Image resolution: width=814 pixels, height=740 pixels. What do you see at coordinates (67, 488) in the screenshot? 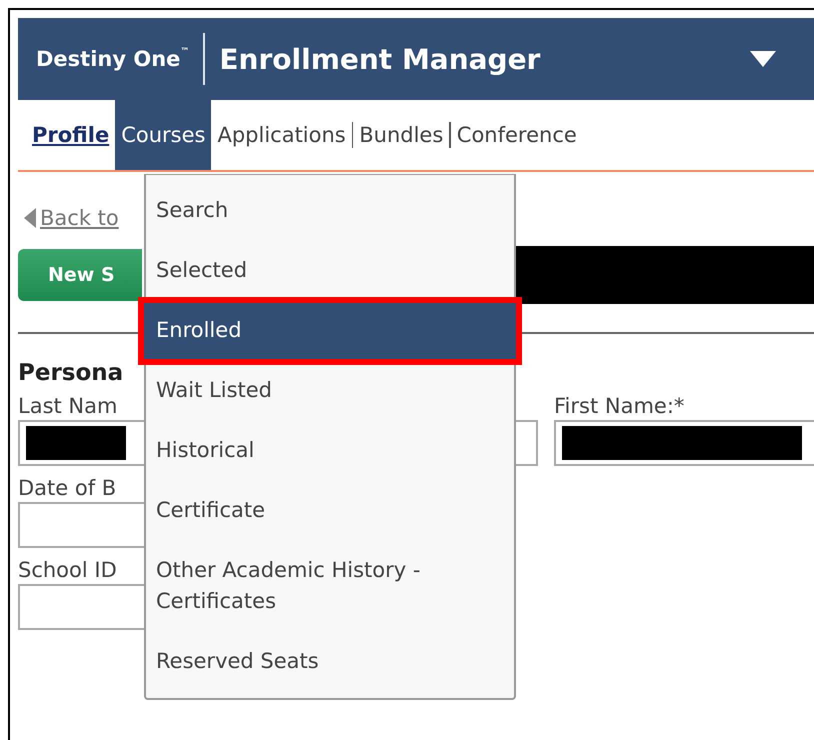
I see `field-label: Date of B` at bounding box center [67, 488].